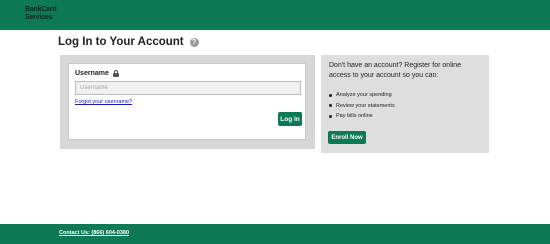 The width and height of the screenshot is (550, 244). What do you see at coordinates (188, 88) in the screenshot?
I see `username-input` at bounding box center [188, 88].